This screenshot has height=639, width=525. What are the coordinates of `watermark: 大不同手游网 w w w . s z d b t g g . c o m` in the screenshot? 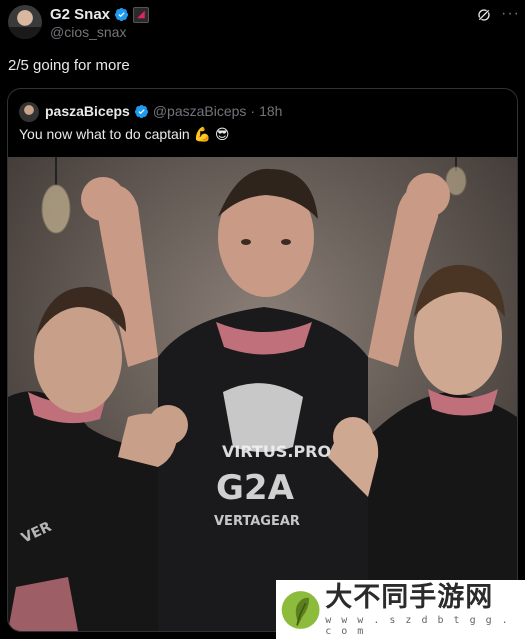 It's located at (400, 609).